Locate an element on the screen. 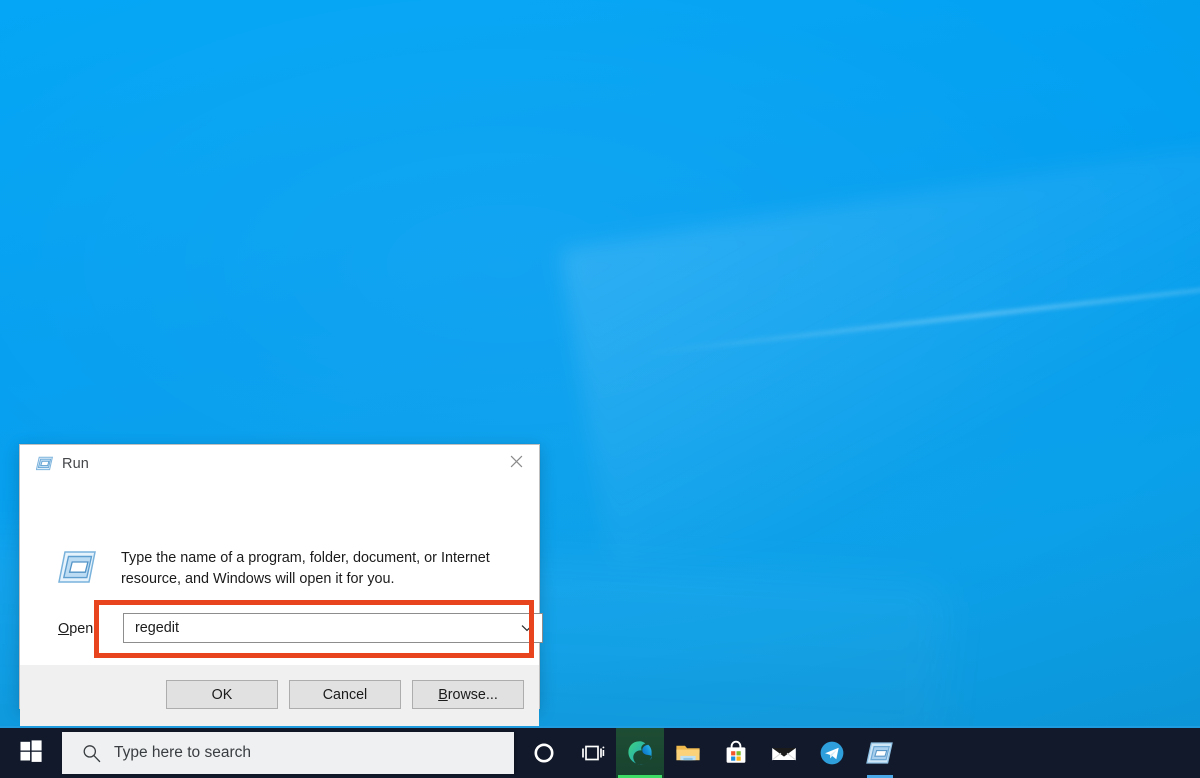  start-button is located at coordinates (31, 753).